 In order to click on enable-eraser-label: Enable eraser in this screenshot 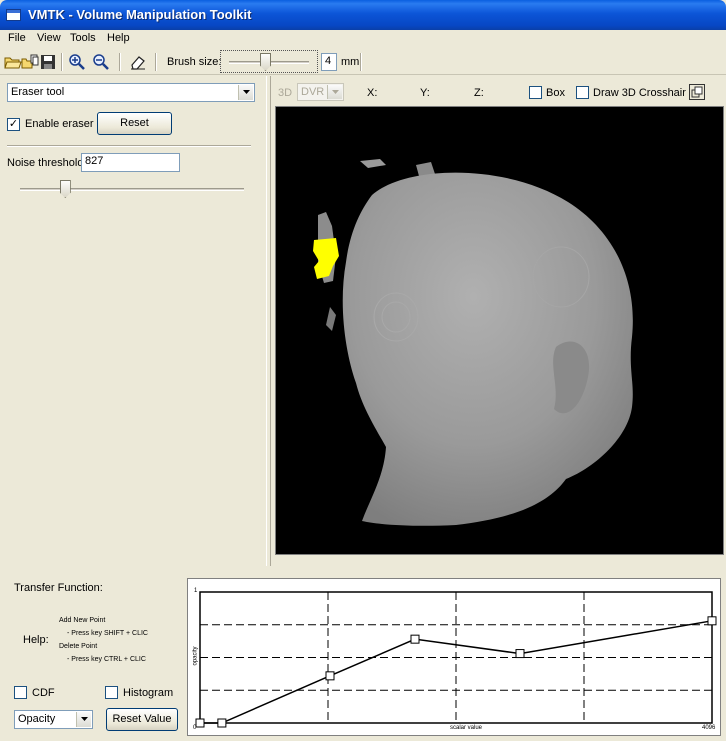, I will do `click(59, 124)`.